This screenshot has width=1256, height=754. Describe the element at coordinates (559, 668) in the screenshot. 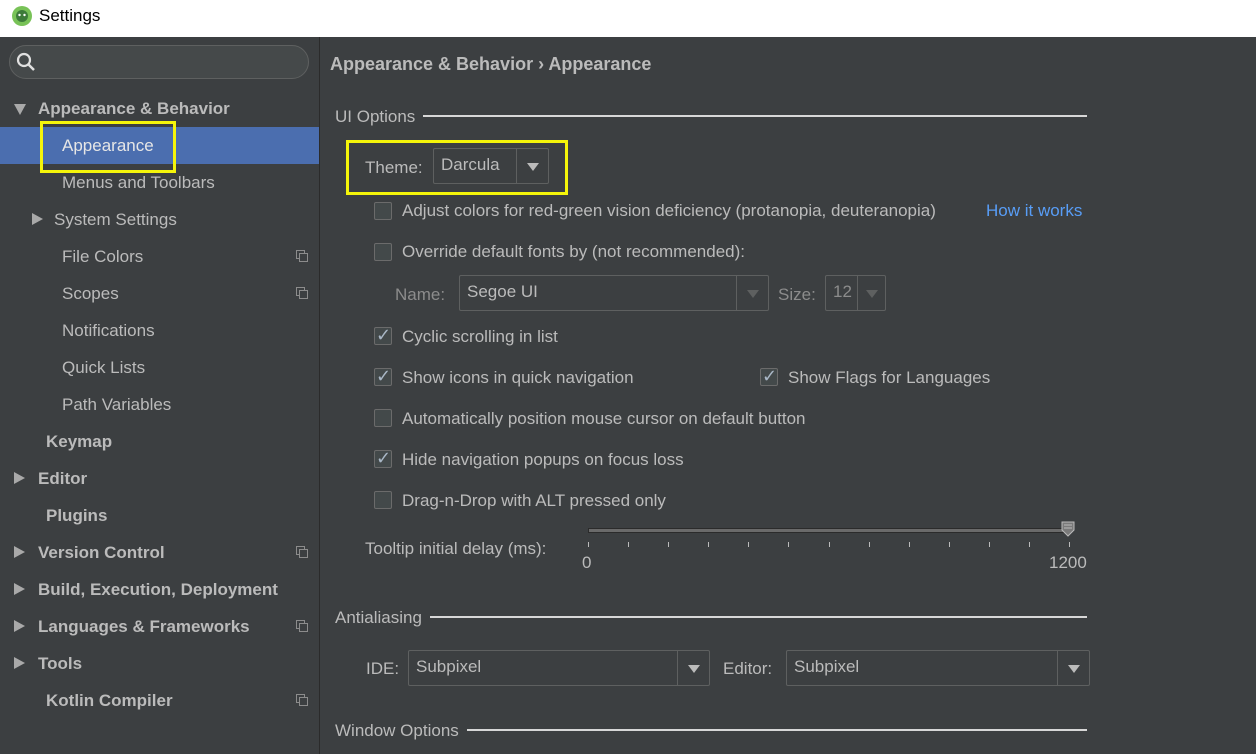

I see `ide-antialiasing-dropdown: Subpixel` at that location.